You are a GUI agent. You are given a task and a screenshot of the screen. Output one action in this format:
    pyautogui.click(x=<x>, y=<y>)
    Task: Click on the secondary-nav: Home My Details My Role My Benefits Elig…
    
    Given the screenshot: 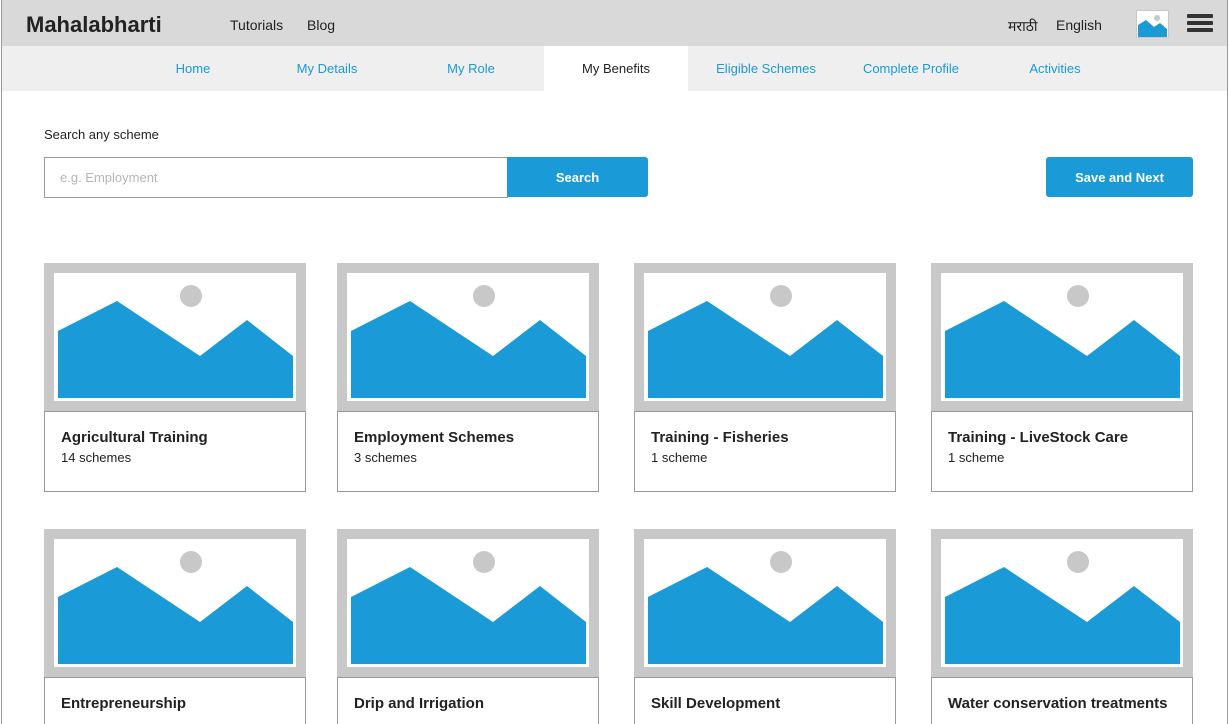 What is the action you would take?
    pyautogui.click(x=614, y=68)
    